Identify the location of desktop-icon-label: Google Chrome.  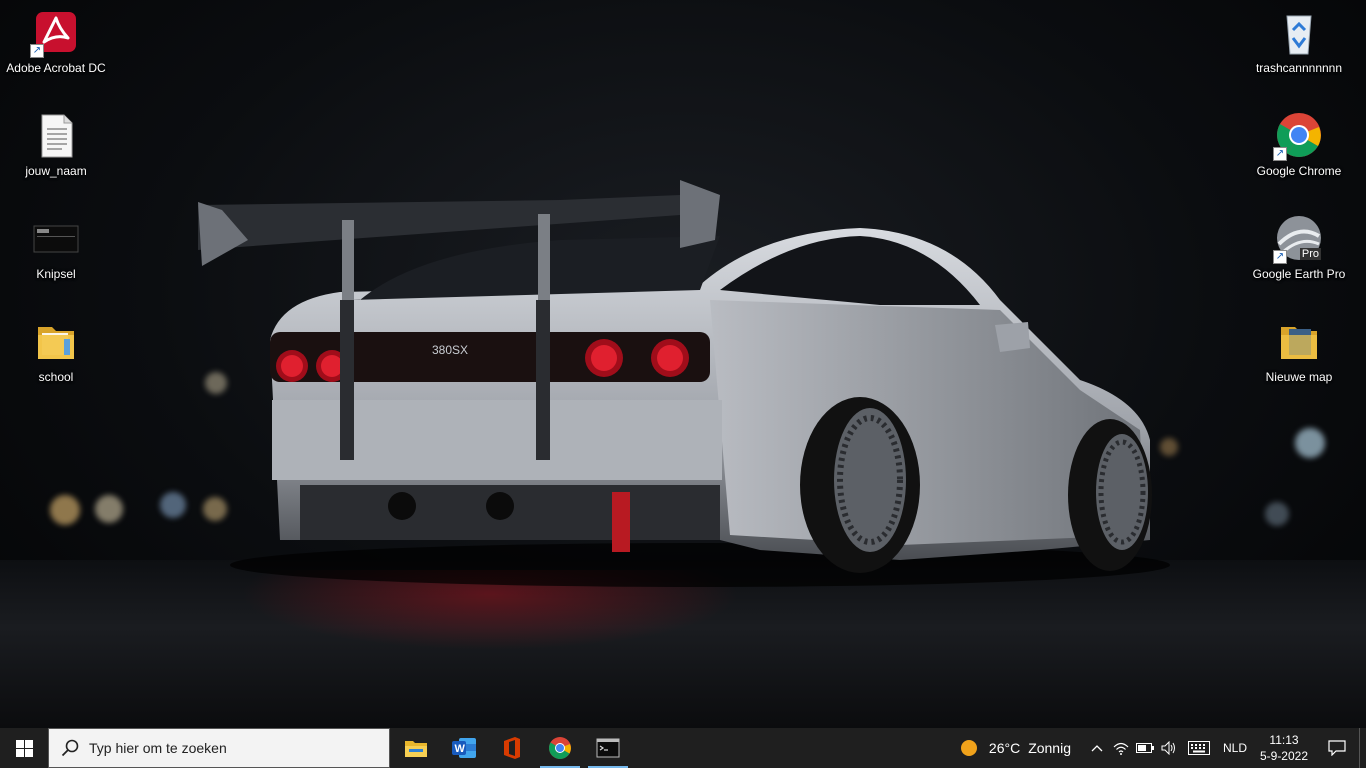
(1299, 171).